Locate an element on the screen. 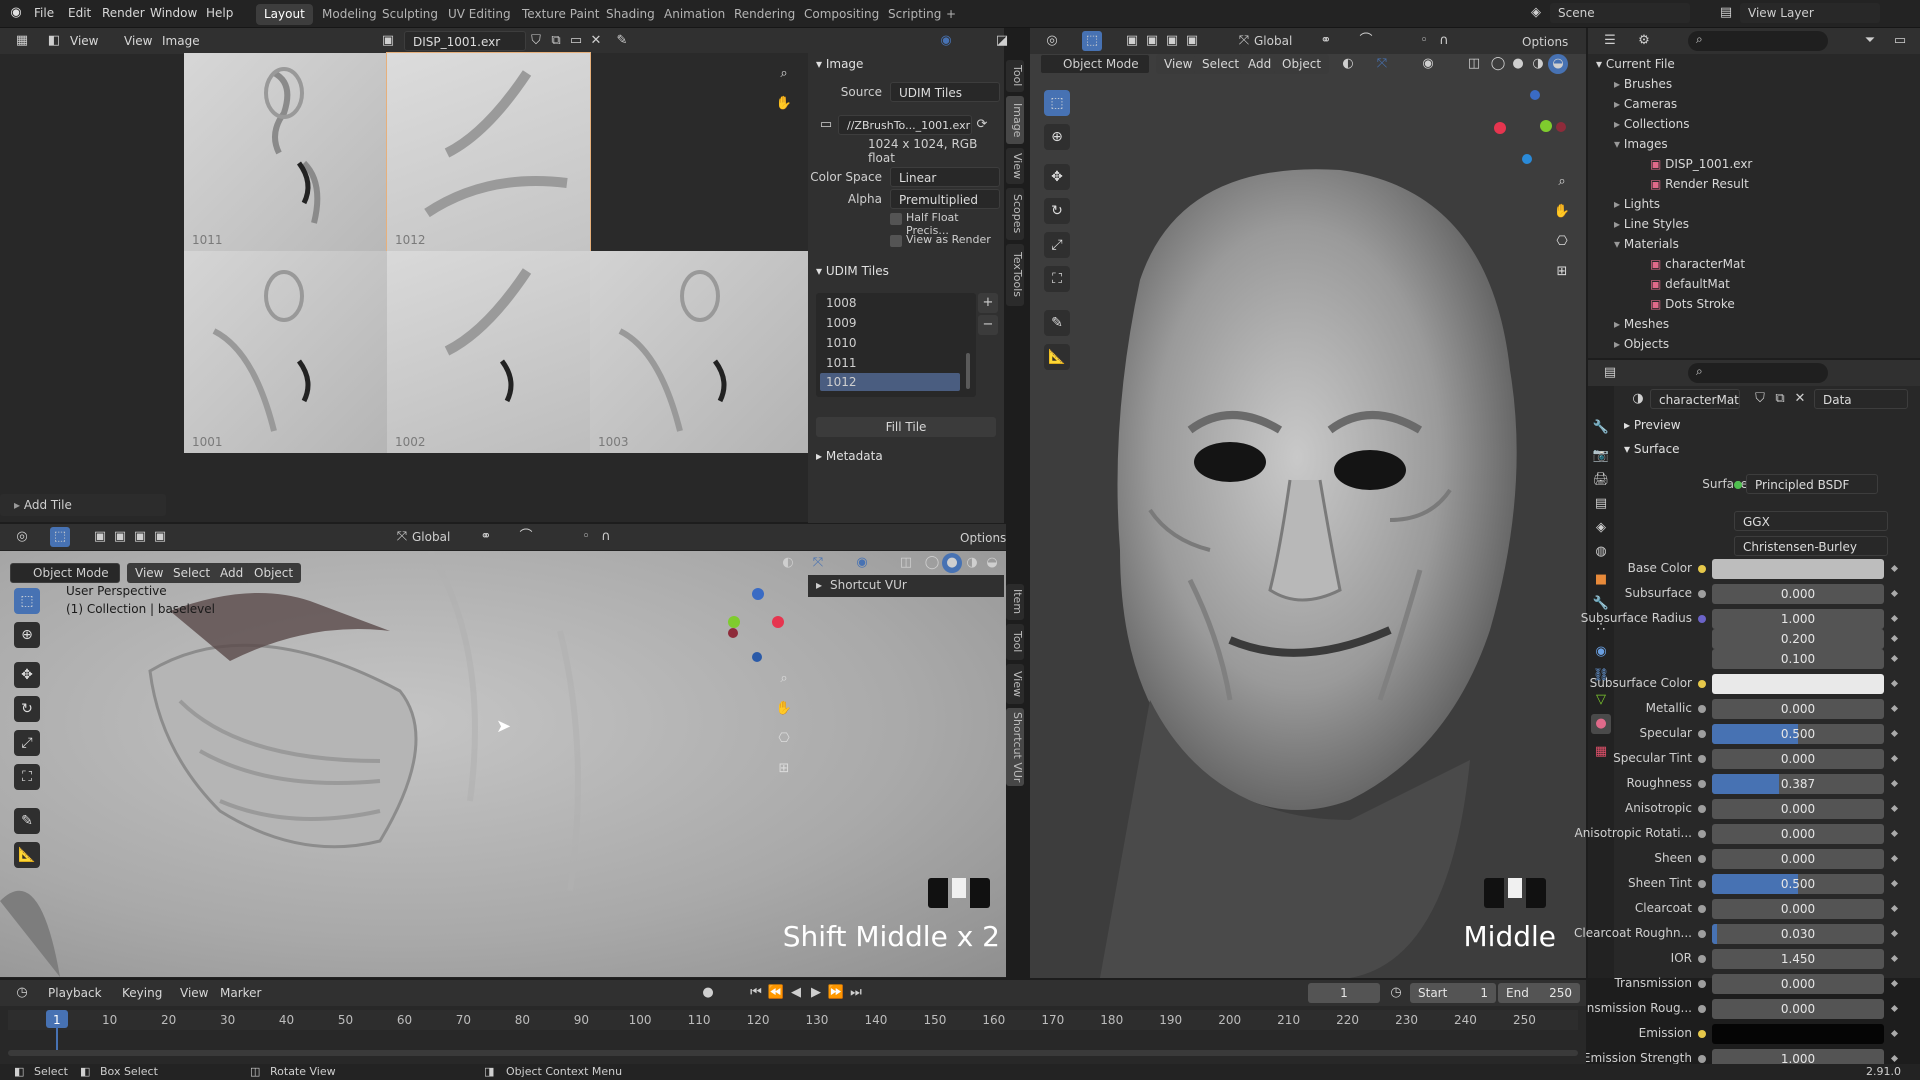  play-reverse-icon: ◀ is located at coordinates (796, 993).